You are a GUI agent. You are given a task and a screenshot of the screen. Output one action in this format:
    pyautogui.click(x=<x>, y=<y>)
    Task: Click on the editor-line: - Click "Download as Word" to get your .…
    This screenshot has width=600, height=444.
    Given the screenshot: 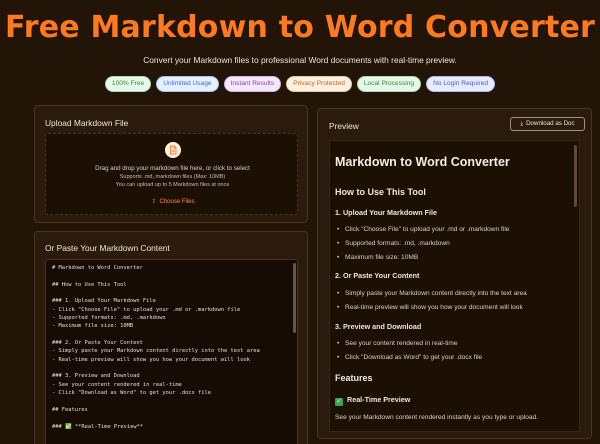 What is the action you would take?
    pyautogui.click(x=132, y=393)
    